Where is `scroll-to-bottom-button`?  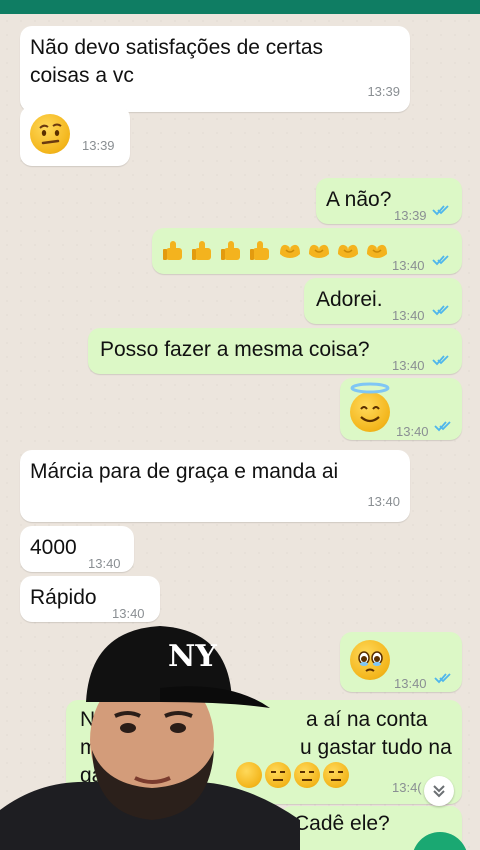
scroll-to-bottom-button is located at coordinates (439, 791).